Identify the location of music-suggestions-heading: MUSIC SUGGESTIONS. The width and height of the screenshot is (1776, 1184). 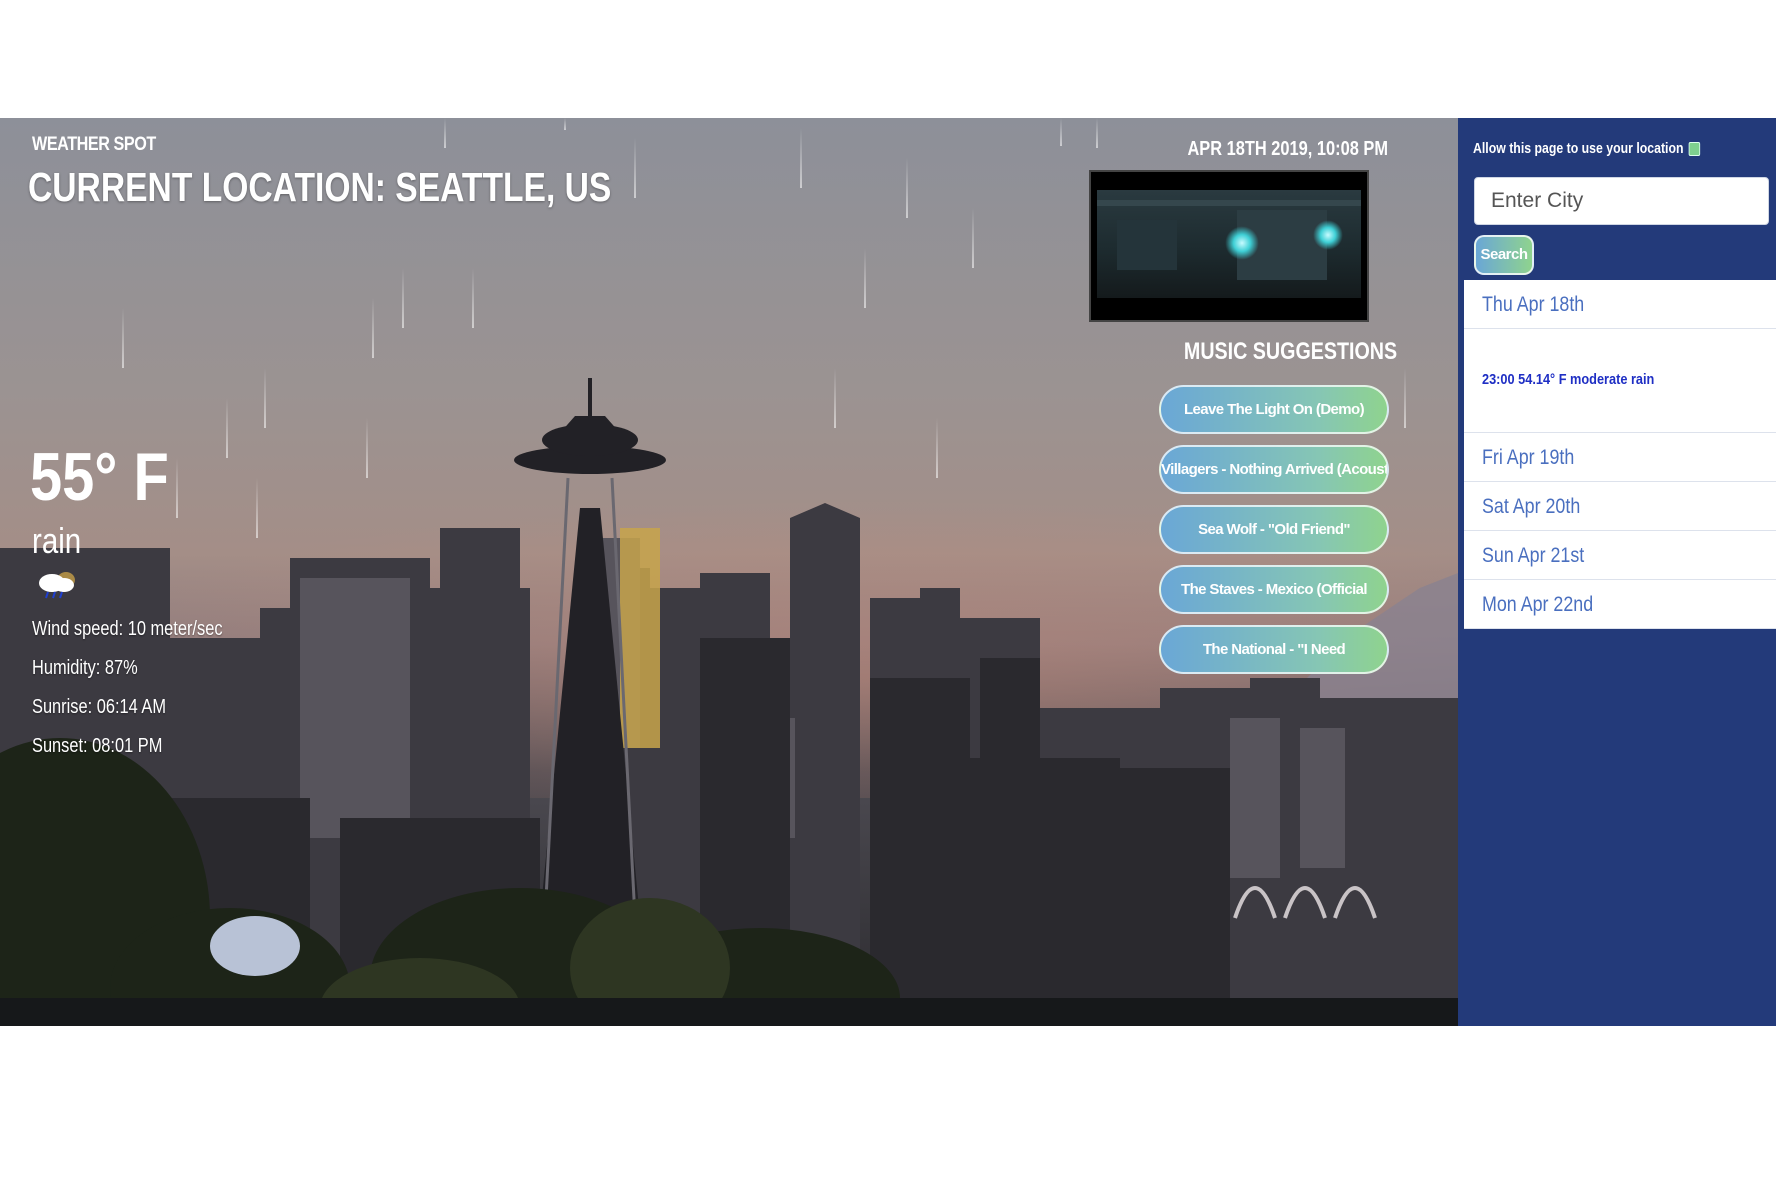
(1290, 351).